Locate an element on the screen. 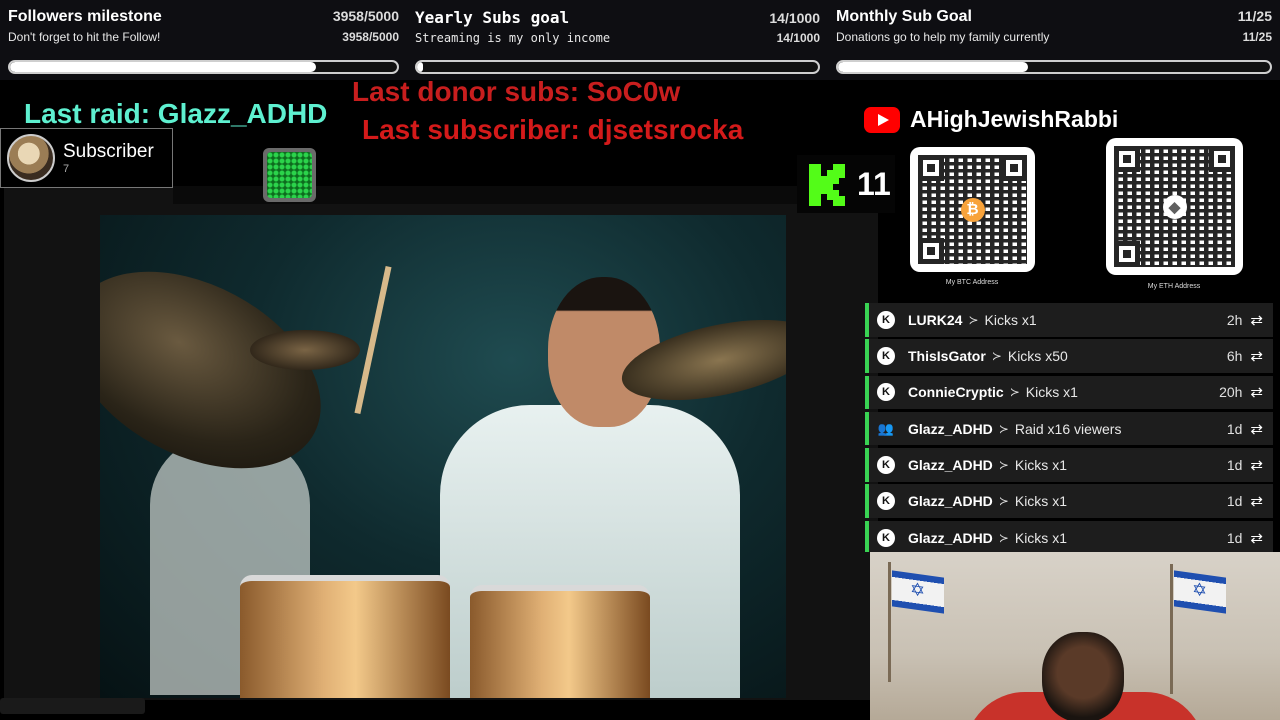 The image size is (1280, 720). channel-header: AHighJewishRabbi is located at coordinates (991, 119).